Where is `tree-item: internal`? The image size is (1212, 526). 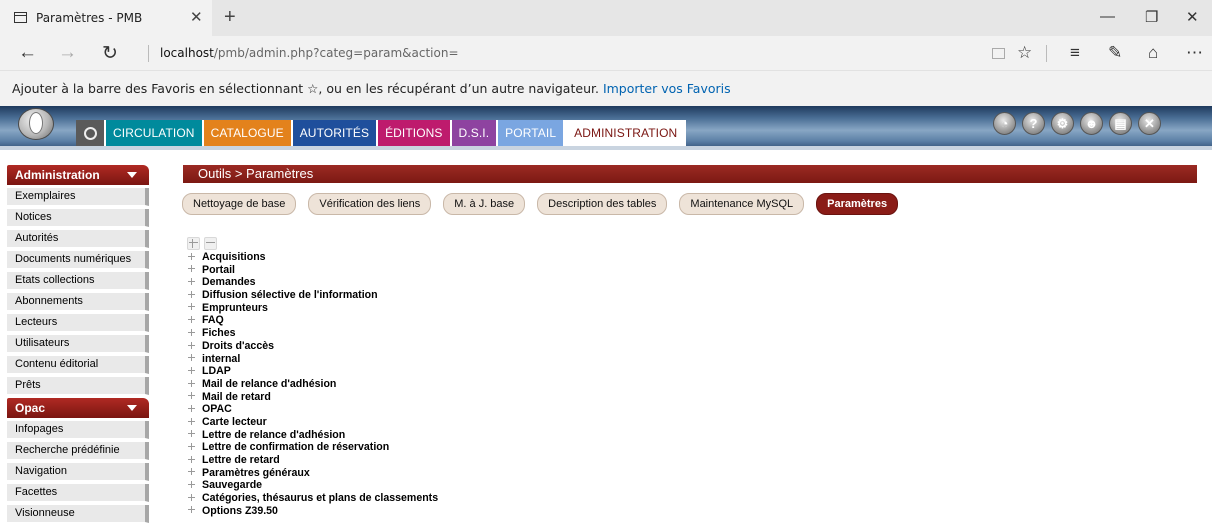
tree-item: internal is located at coordinates (312, 359).